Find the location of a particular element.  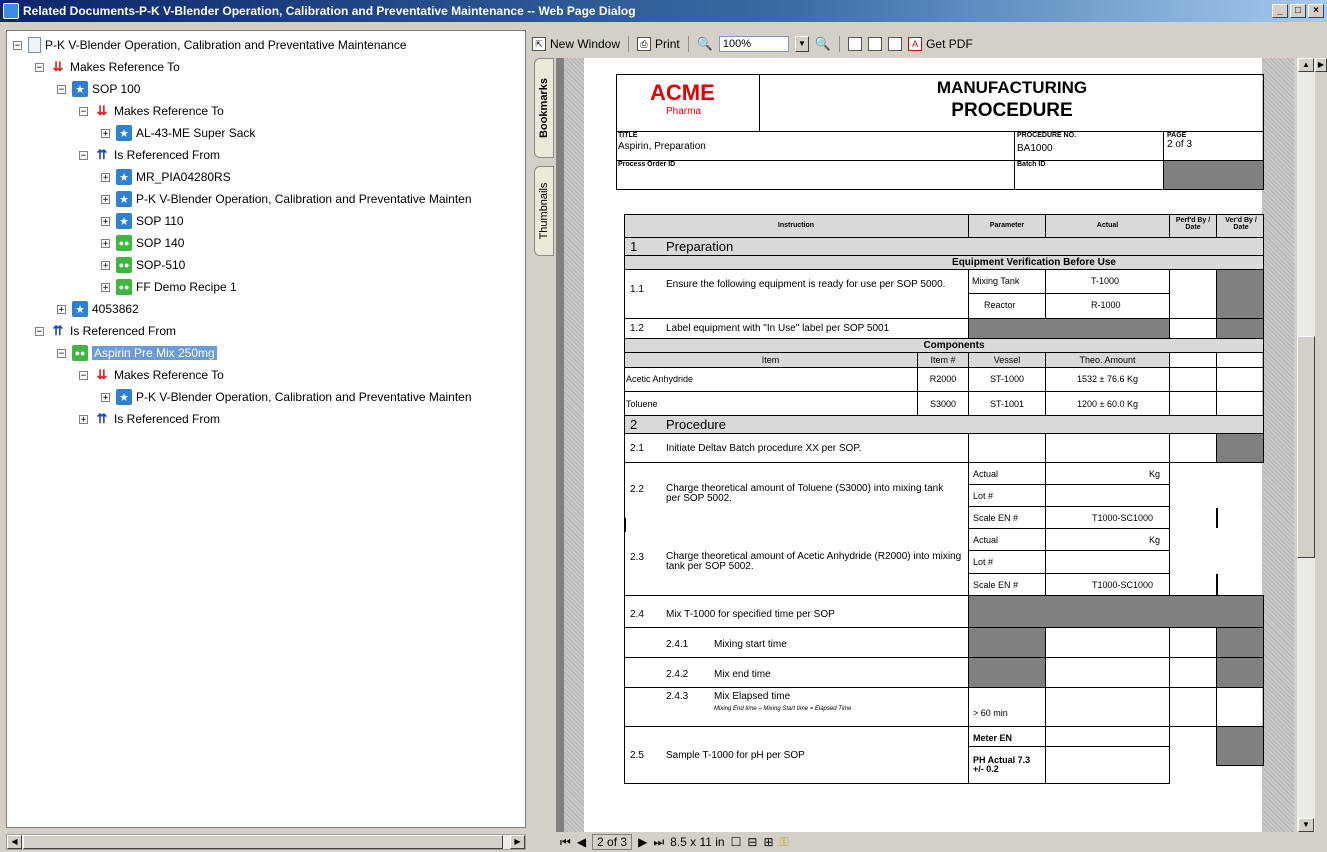

maximize-button: □ is located at coordinates (1298, 11).